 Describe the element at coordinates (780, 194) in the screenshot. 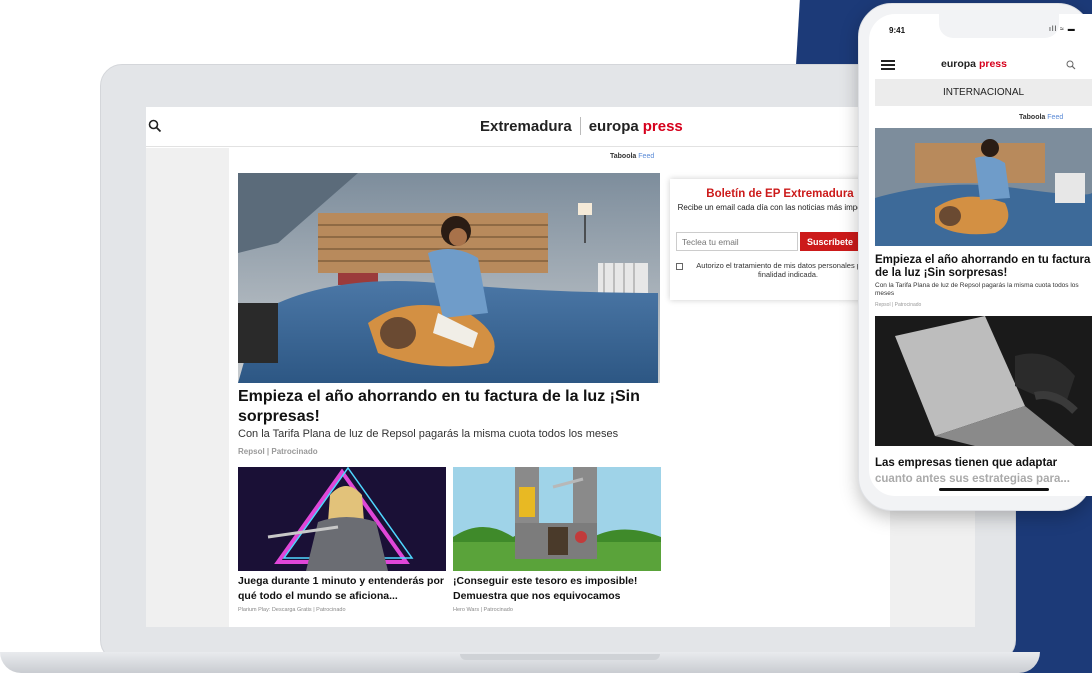

I see `newsletter-title: Boletín de EP Extremadura` at that location.